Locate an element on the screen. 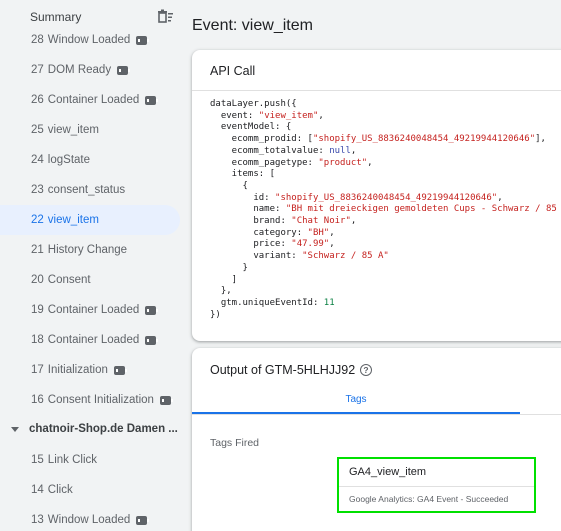 This screenshot has width=561, height=531. code-key: event: is located at coordinates (234, 115).